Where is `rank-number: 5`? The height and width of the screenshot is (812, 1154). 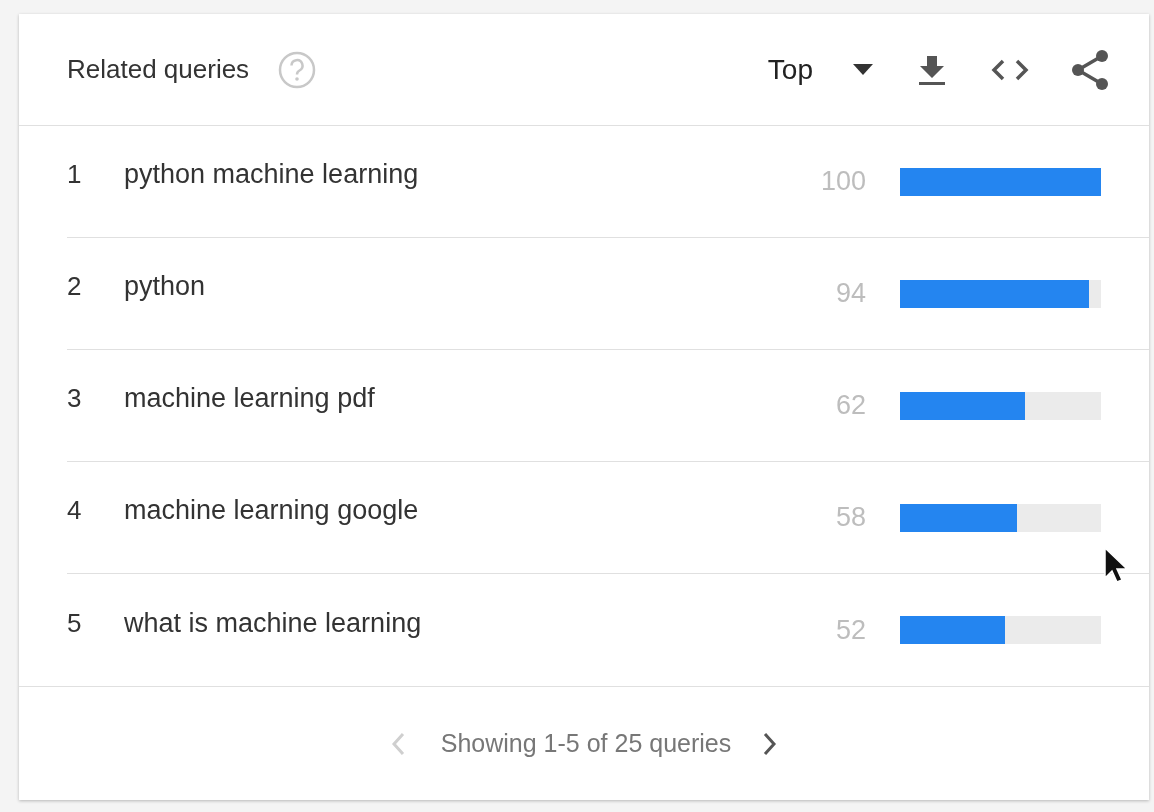 rank-number: 5 is located at coordinates (75, 623).